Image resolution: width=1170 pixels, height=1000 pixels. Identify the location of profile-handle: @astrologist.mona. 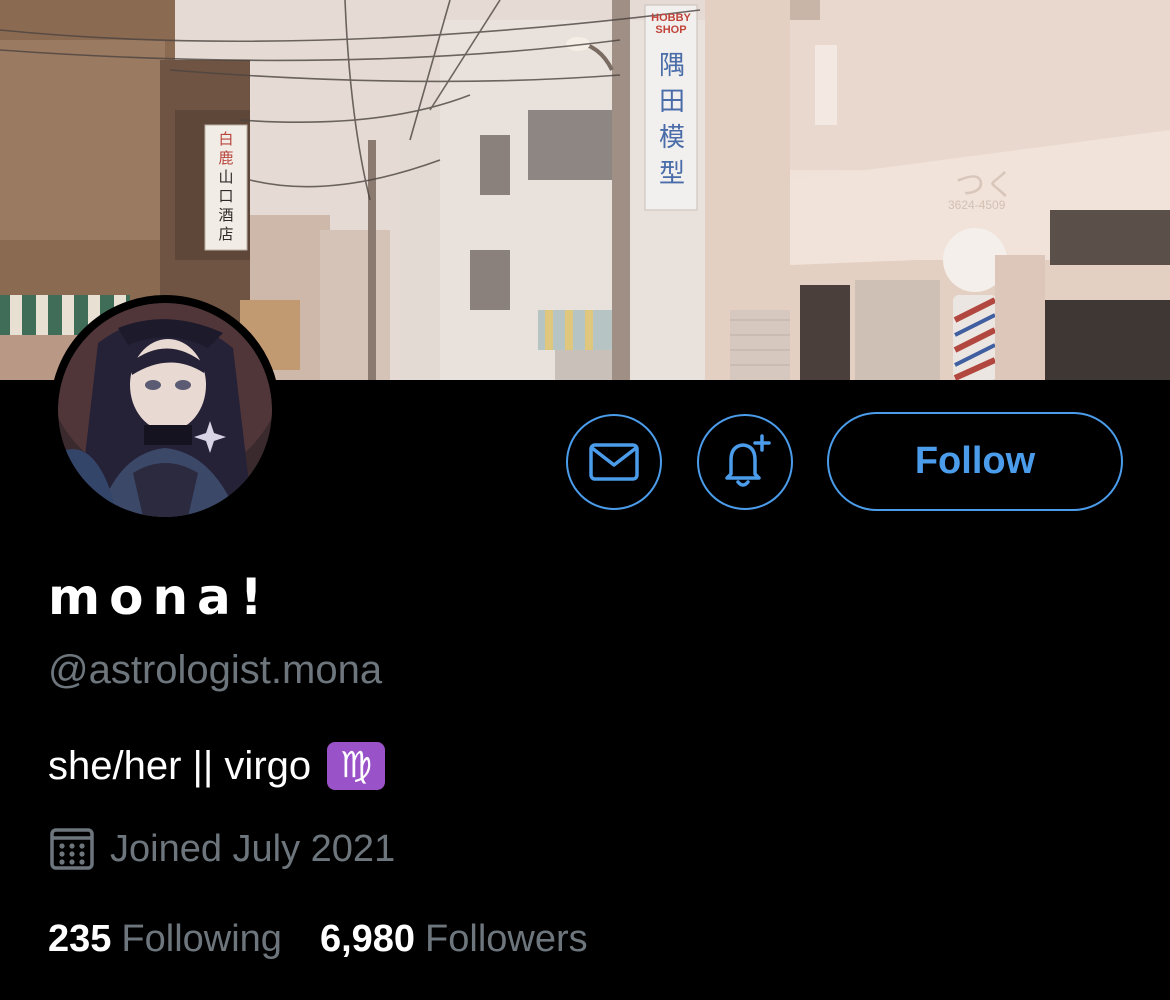
(215, 670).